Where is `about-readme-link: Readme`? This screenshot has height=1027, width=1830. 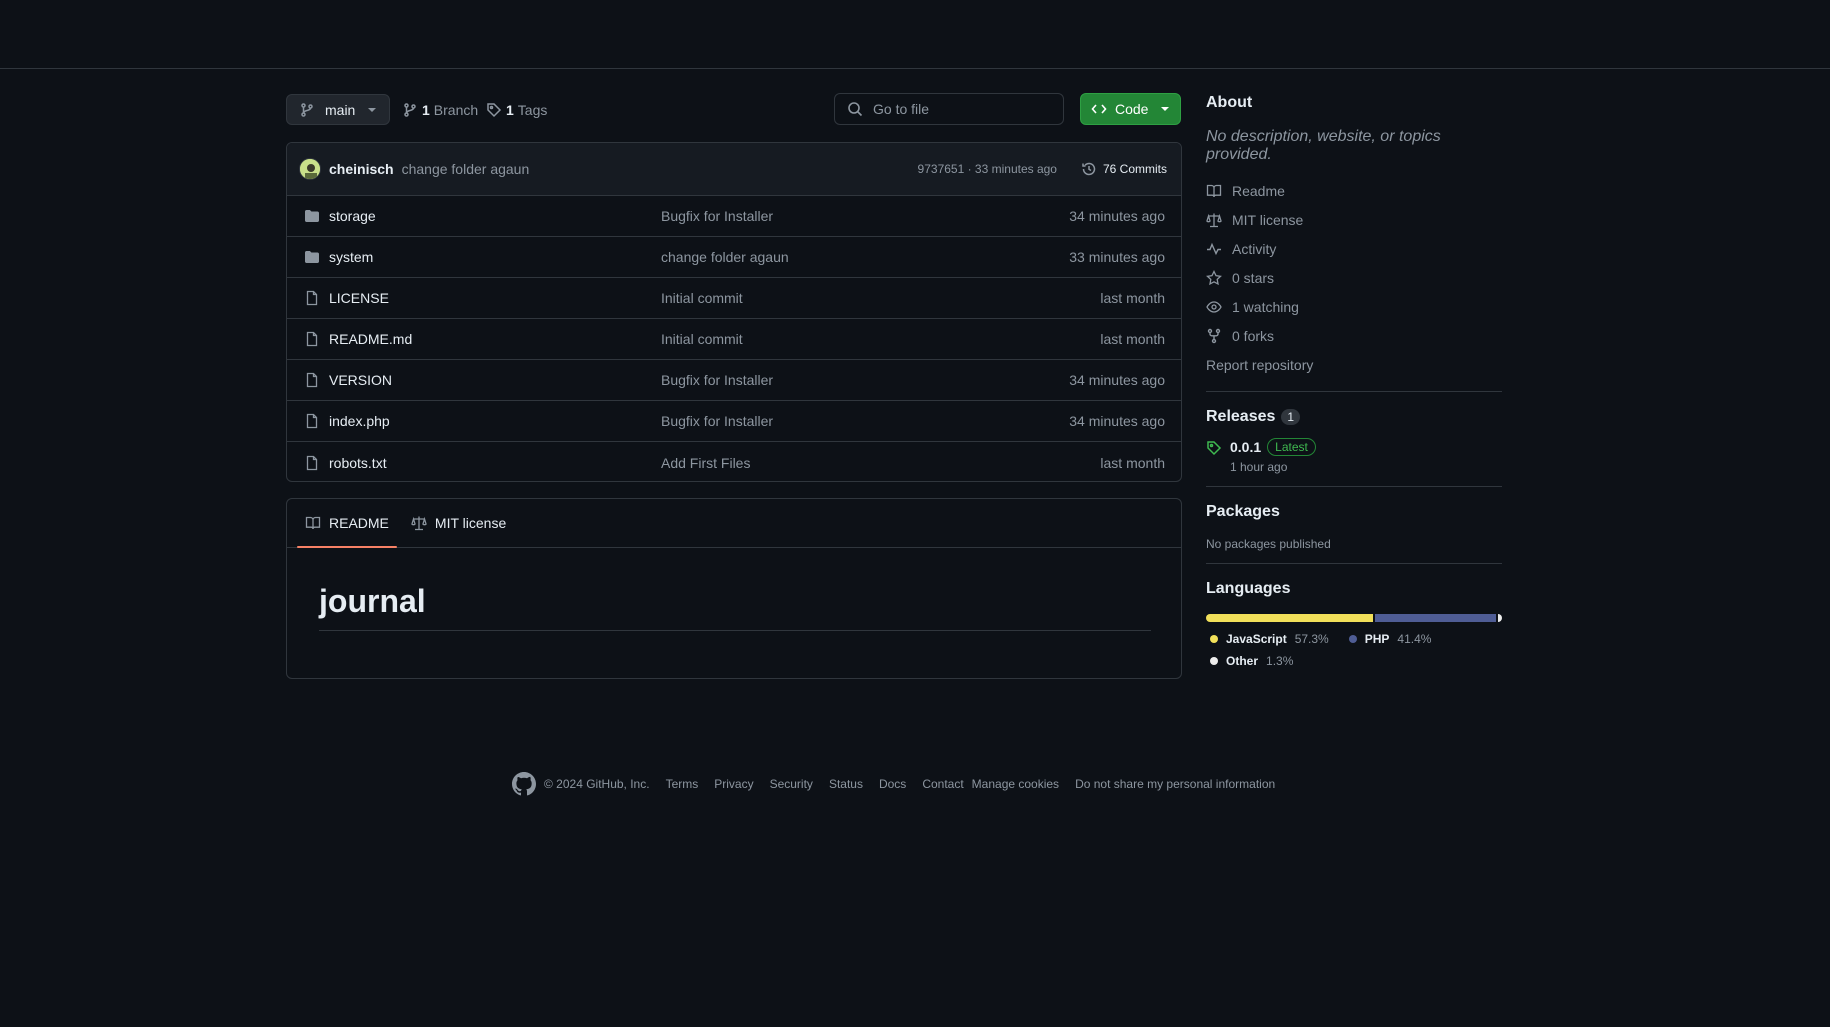 about-readme-link: Readme is located at coordinates (1354, 190).